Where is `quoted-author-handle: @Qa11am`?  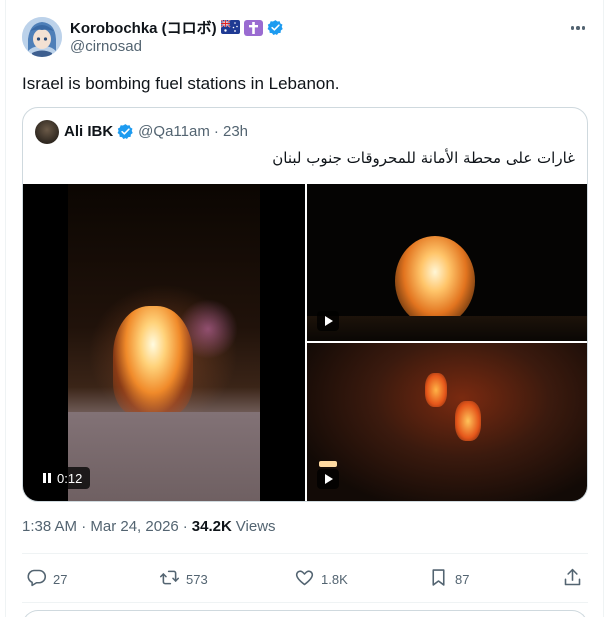 quoted-author-handle: @Qa11am is located at coordinates (174, 131).